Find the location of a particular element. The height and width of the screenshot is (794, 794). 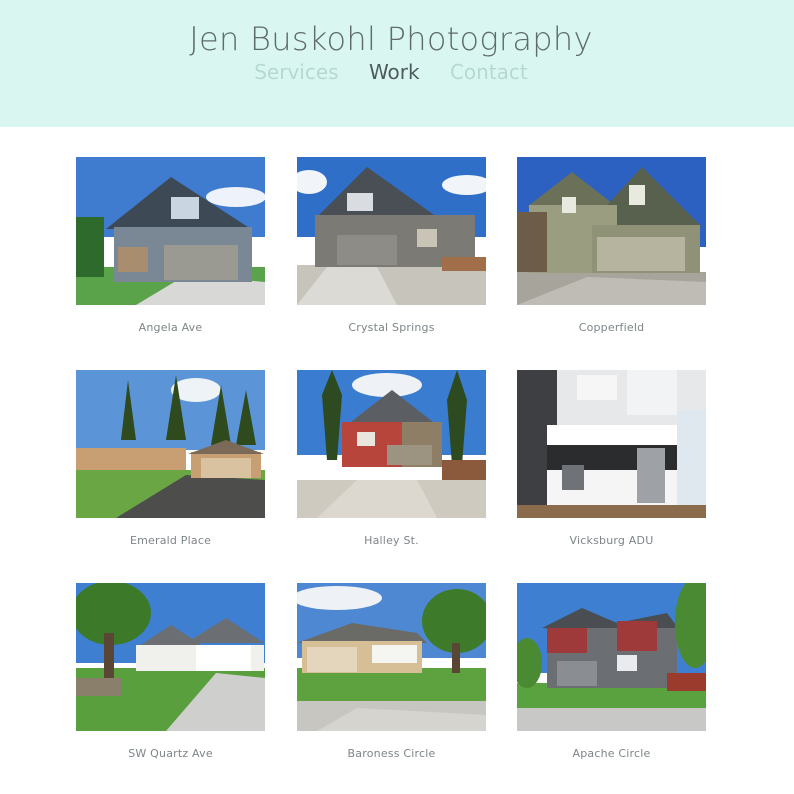

portfolio-item: Angela Ave is located at coordinates (170, 245).